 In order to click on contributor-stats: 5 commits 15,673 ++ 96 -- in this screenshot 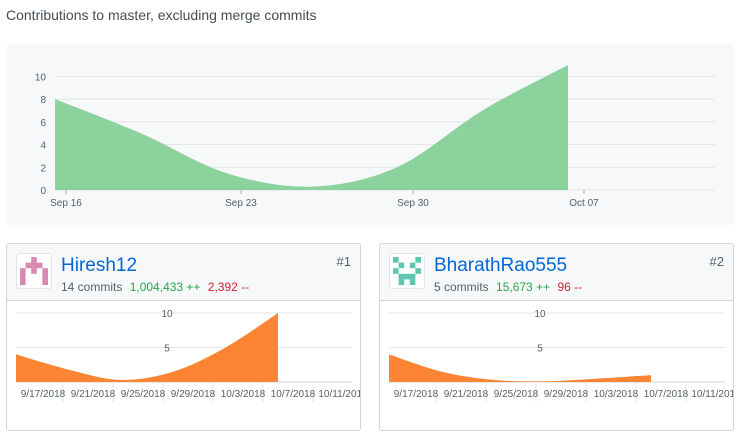, I will do `click(508, 287)`.